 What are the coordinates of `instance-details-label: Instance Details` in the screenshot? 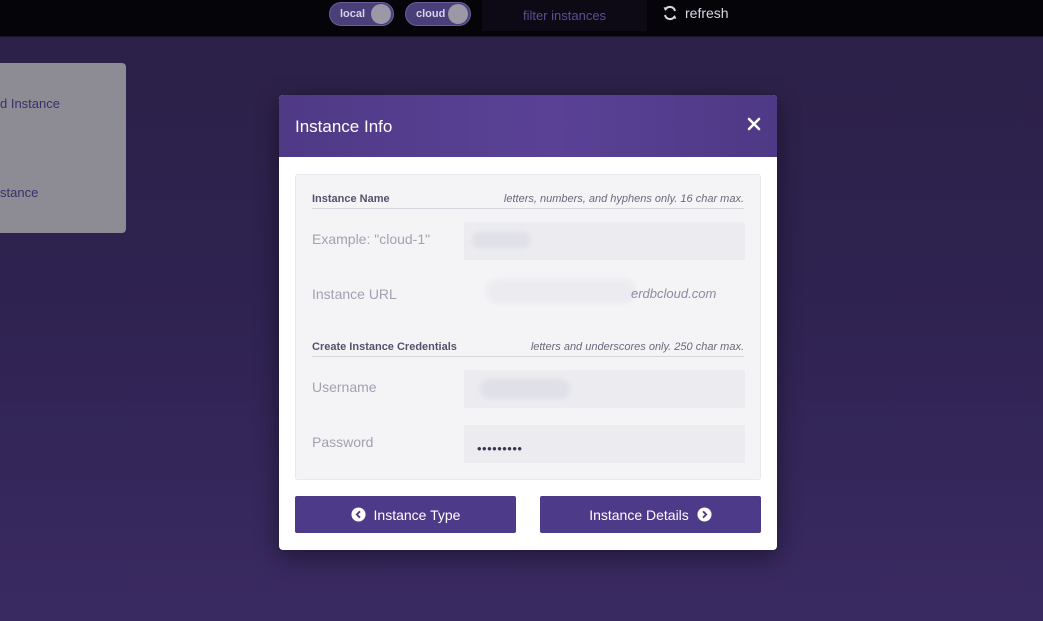 It's located at (639, 514).